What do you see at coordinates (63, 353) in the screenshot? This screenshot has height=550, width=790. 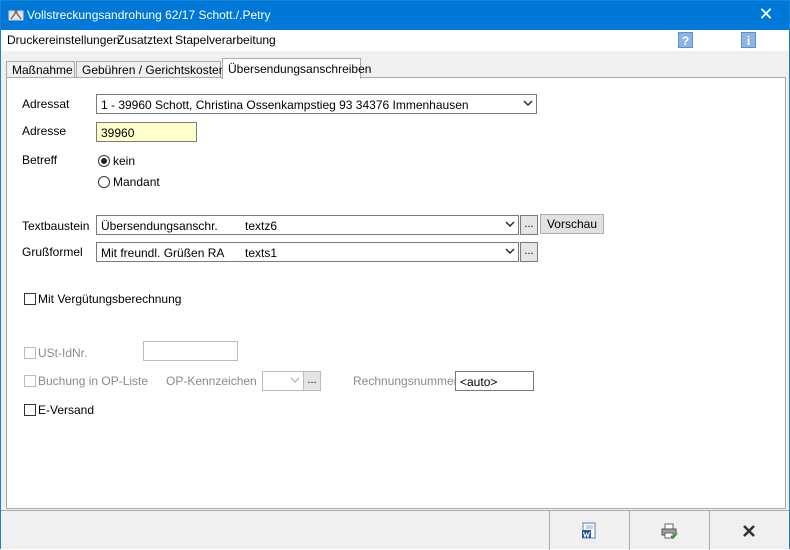 I see `ustid-label: USt-IdNr.` at bounding box center [63, 353].